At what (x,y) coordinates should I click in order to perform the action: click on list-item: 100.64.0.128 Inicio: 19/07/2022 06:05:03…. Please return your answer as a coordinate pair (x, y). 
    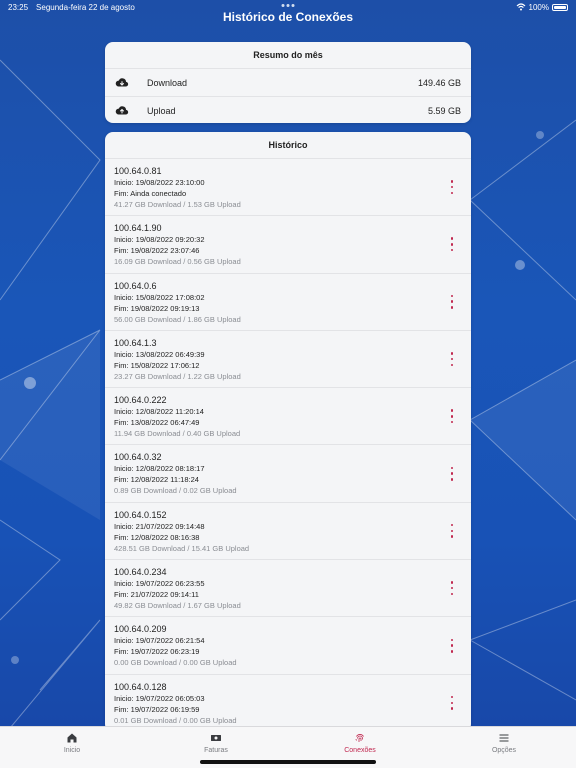
    Looking at the image, I should click on (288, 703).